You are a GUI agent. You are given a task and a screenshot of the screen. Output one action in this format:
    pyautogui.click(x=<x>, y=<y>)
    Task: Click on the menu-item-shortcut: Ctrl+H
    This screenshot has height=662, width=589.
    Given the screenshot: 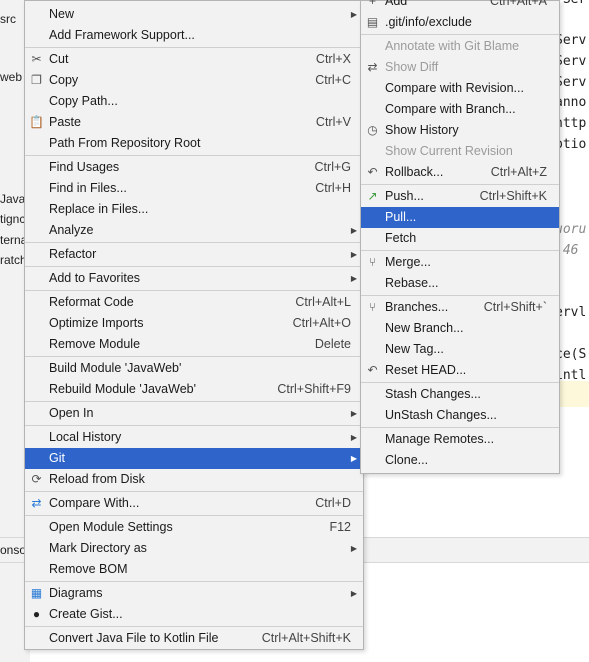 What is the action you would take?
    pyautogui.click(x=333, y=188)
    